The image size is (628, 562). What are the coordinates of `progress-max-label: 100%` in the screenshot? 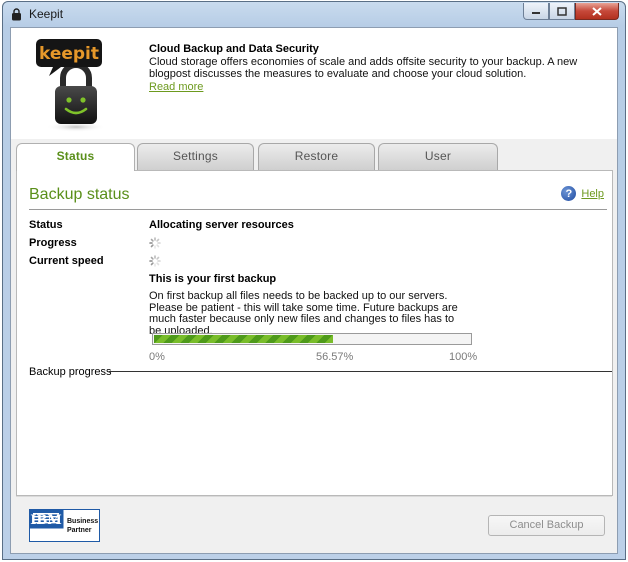 It's located at (463, 357).